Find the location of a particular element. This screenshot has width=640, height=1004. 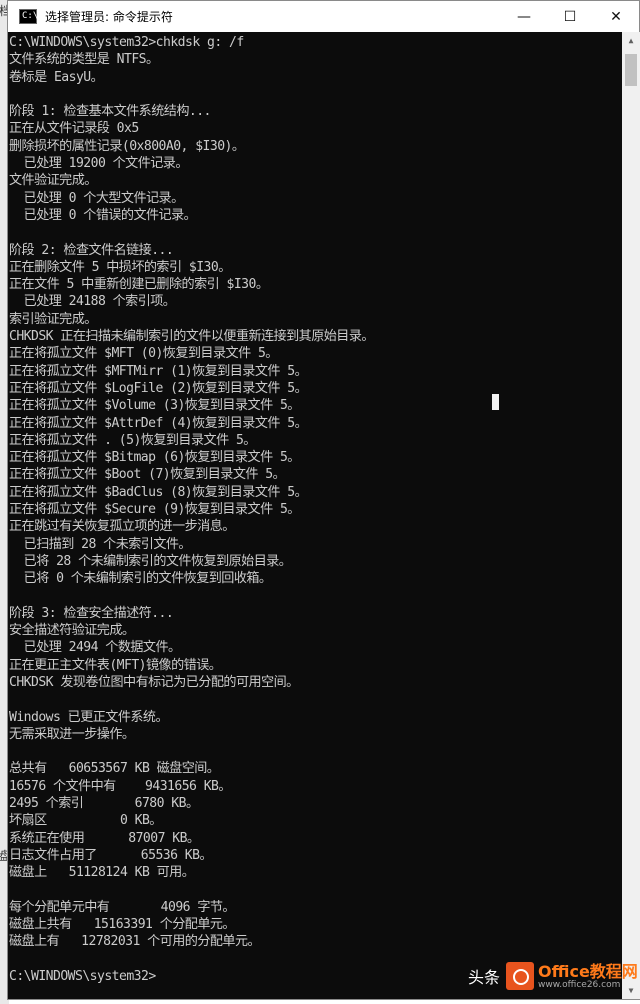

scroll-thumb is located at coordinates (631, 70).